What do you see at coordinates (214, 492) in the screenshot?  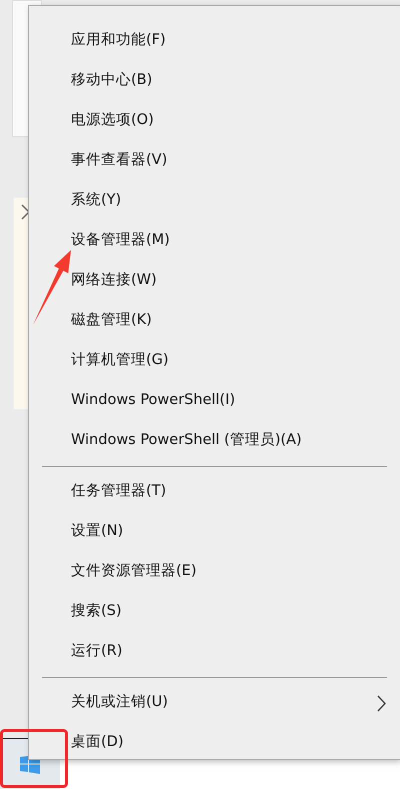 I see `menu-item: 任务管理器(T)` at bounding box center [214, 492].